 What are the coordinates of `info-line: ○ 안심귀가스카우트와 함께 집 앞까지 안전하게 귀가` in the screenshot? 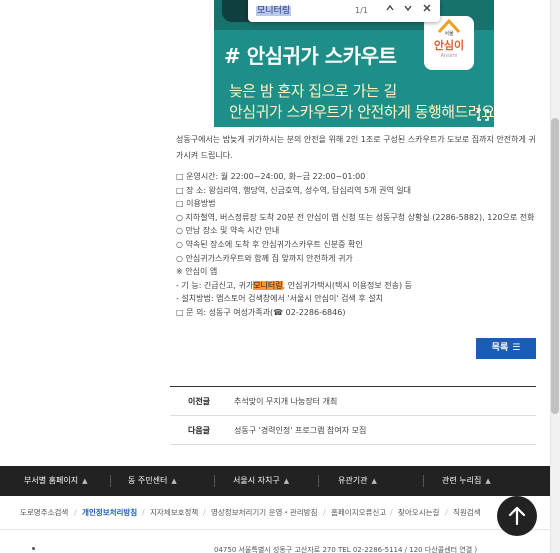 It's located at (264, 258).